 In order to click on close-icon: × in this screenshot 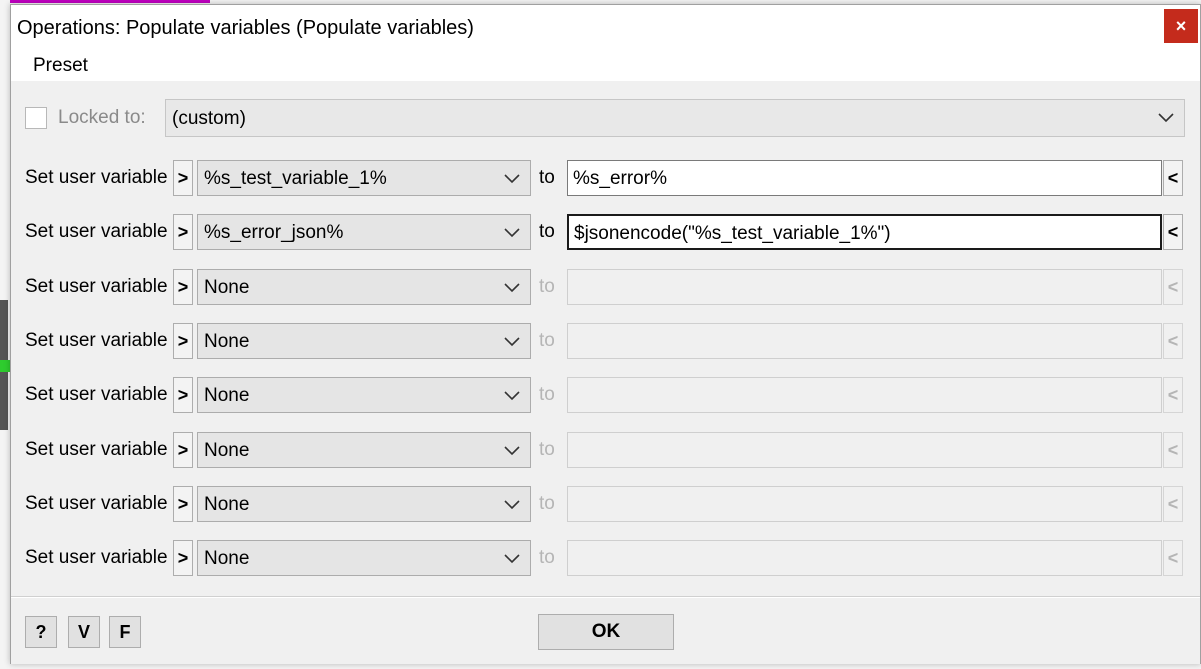, I will do `click(1181, 25)`.